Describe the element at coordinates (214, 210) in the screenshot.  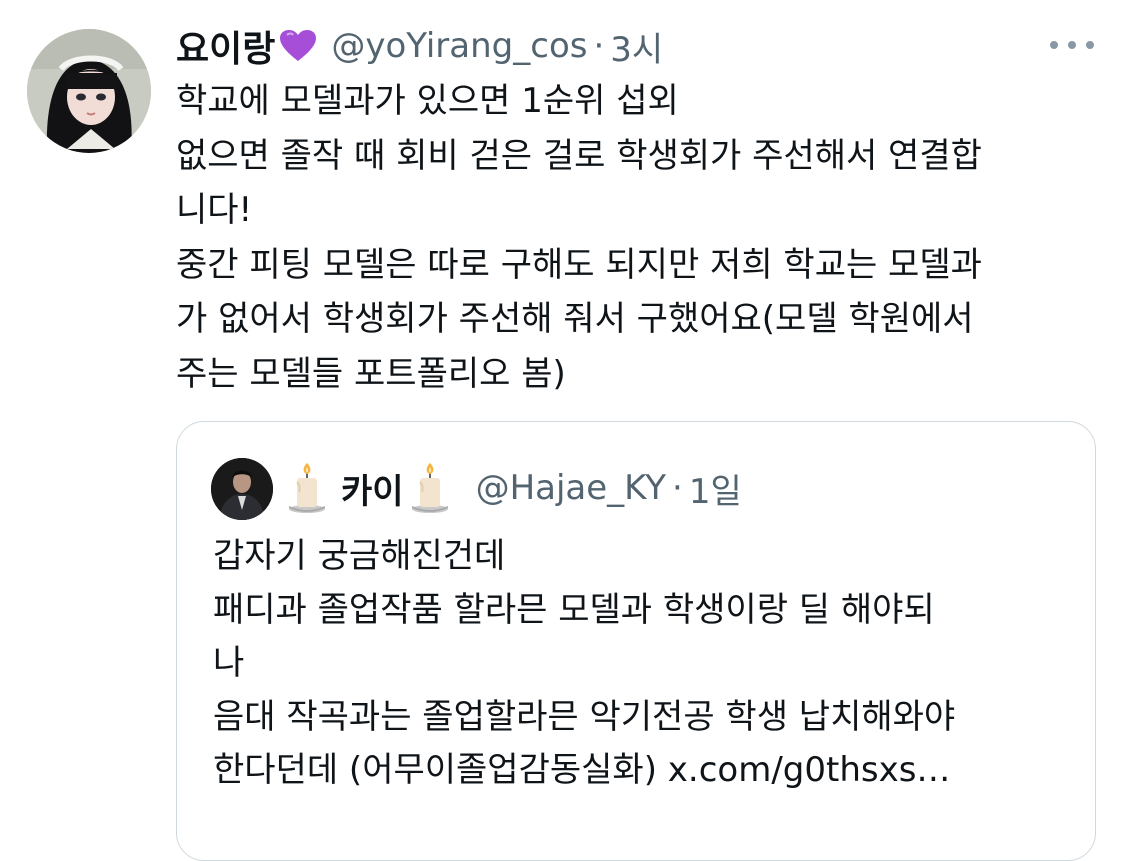
I see `tweet-text-line: 니다!` at that location.